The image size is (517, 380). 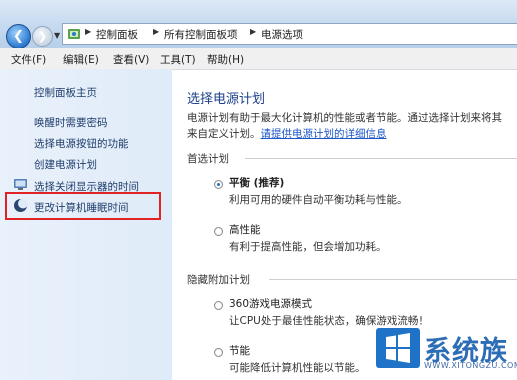 What do you see at coordinates (117, 34) in the screenshot?
I see `breadcrumb-control-panel: 控制面板` at bounding box center [117, 34].